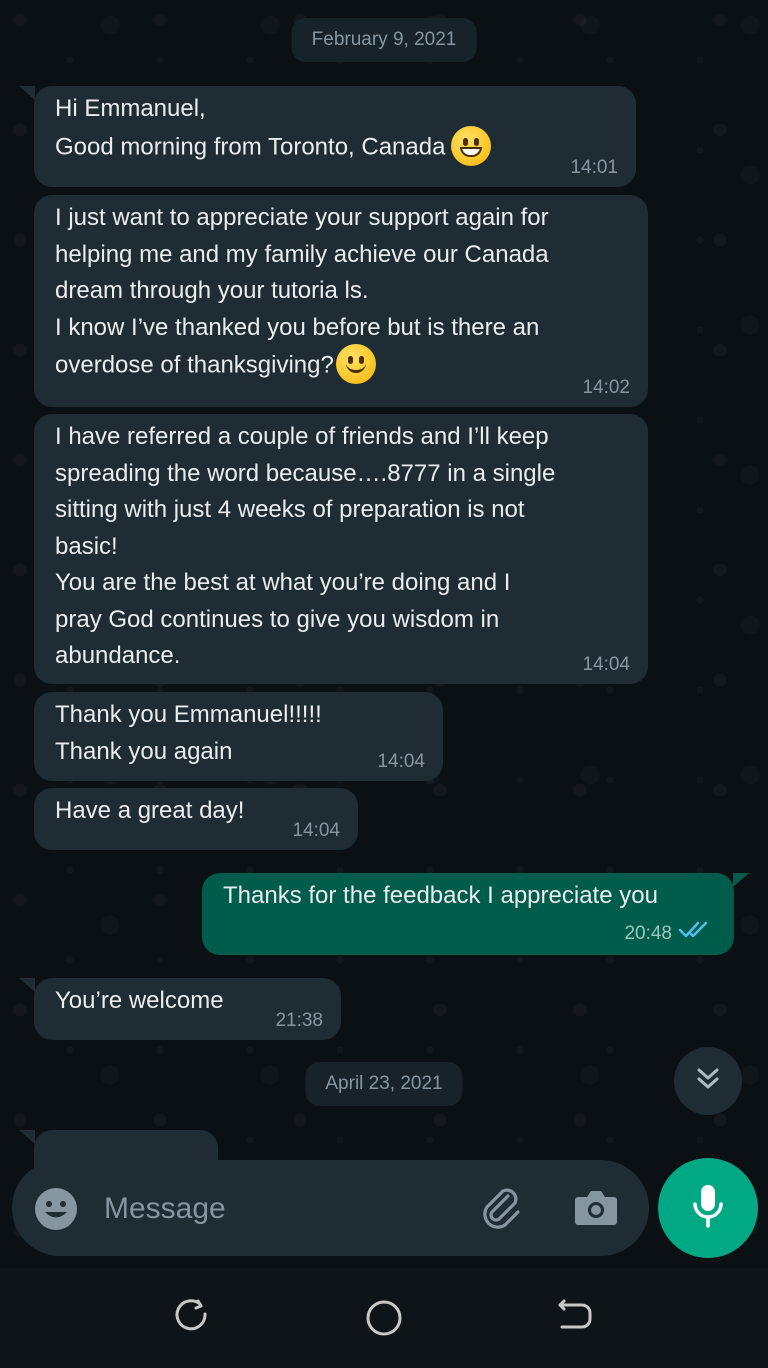 Image resolution: width=768 pixels, height=1368 pixels. Describe the element at coordinates (56, 1211) in the screenshot. I see `emoji-icon` at that location.